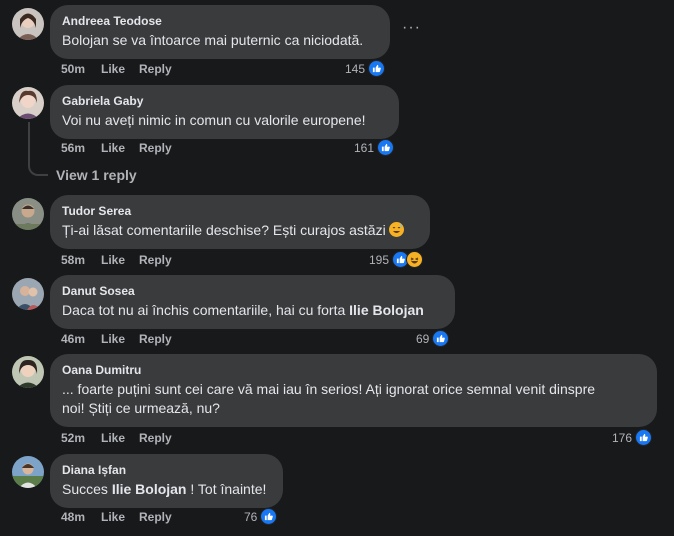 This screenshot has height=536, width=674. Describe the element at coordinates (73, 69) in the screenshot. I see `comment-time: 50m` at that location.